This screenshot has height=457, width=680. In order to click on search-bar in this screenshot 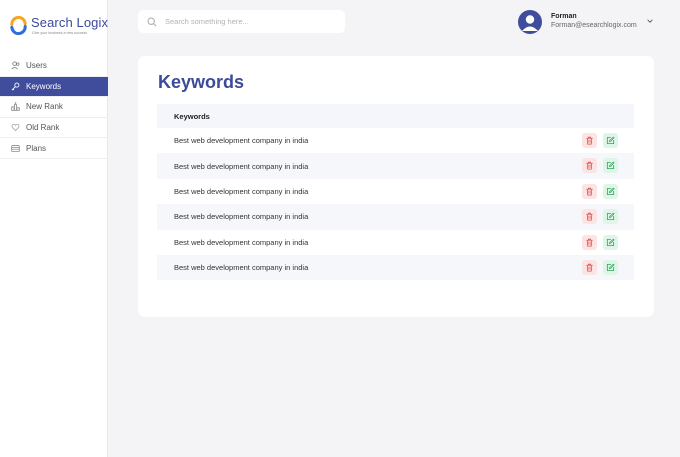, I will do `click(241, 21)`.